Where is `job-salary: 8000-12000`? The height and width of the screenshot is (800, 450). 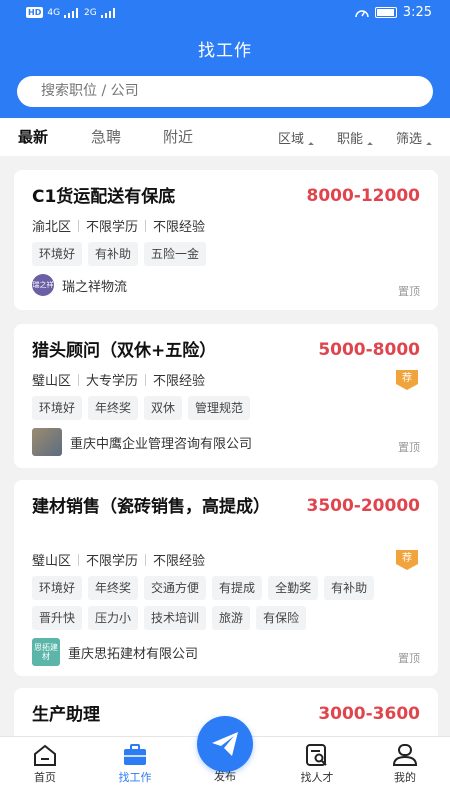 job-salary: 8000-12000 is located at coordinates (363, 196).